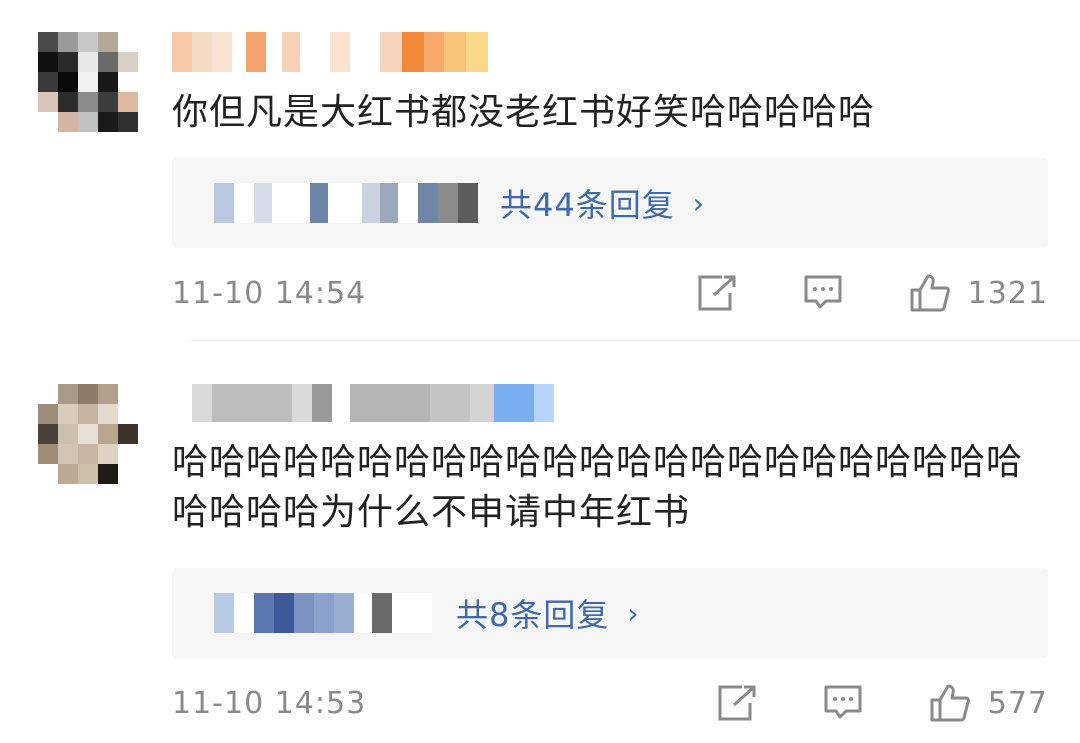  Describe the element at coordinates (1017, 703) in the screenshot. I see `like-count: 577` at that location.